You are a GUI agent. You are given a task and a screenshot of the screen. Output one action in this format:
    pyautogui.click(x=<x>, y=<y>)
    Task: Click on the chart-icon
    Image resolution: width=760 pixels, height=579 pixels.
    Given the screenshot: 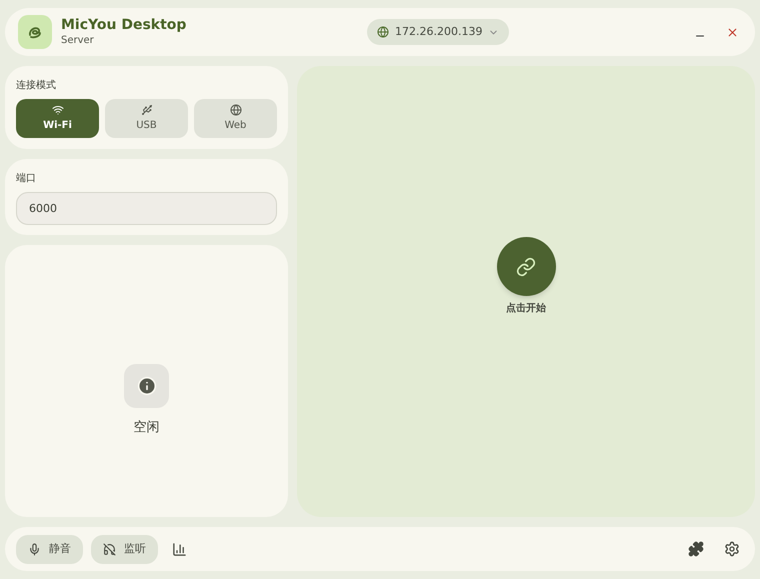 What is the action you would take?
    pyautogui.click(x=179, y=549)
    